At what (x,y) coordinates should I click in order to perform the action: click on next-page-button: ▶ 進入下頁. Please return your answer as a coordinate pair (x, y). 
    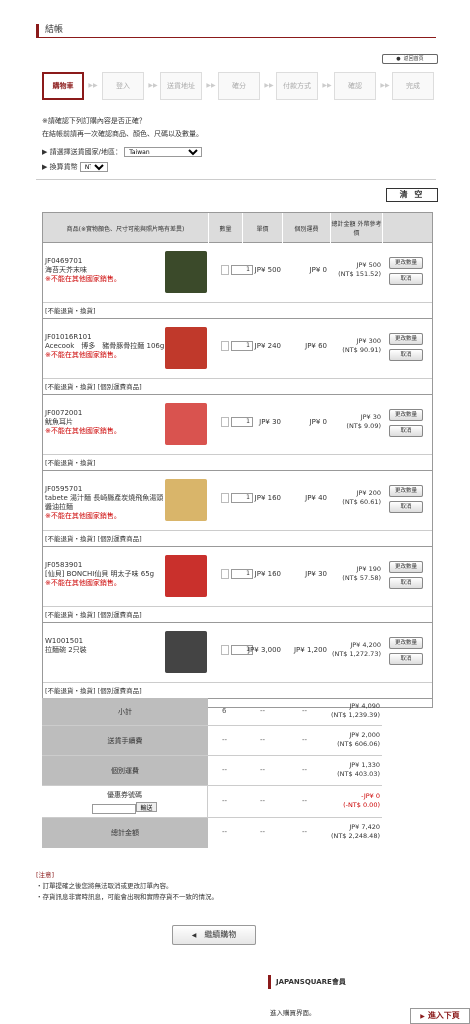
    Looking at the image, I should click on (440, 1016).